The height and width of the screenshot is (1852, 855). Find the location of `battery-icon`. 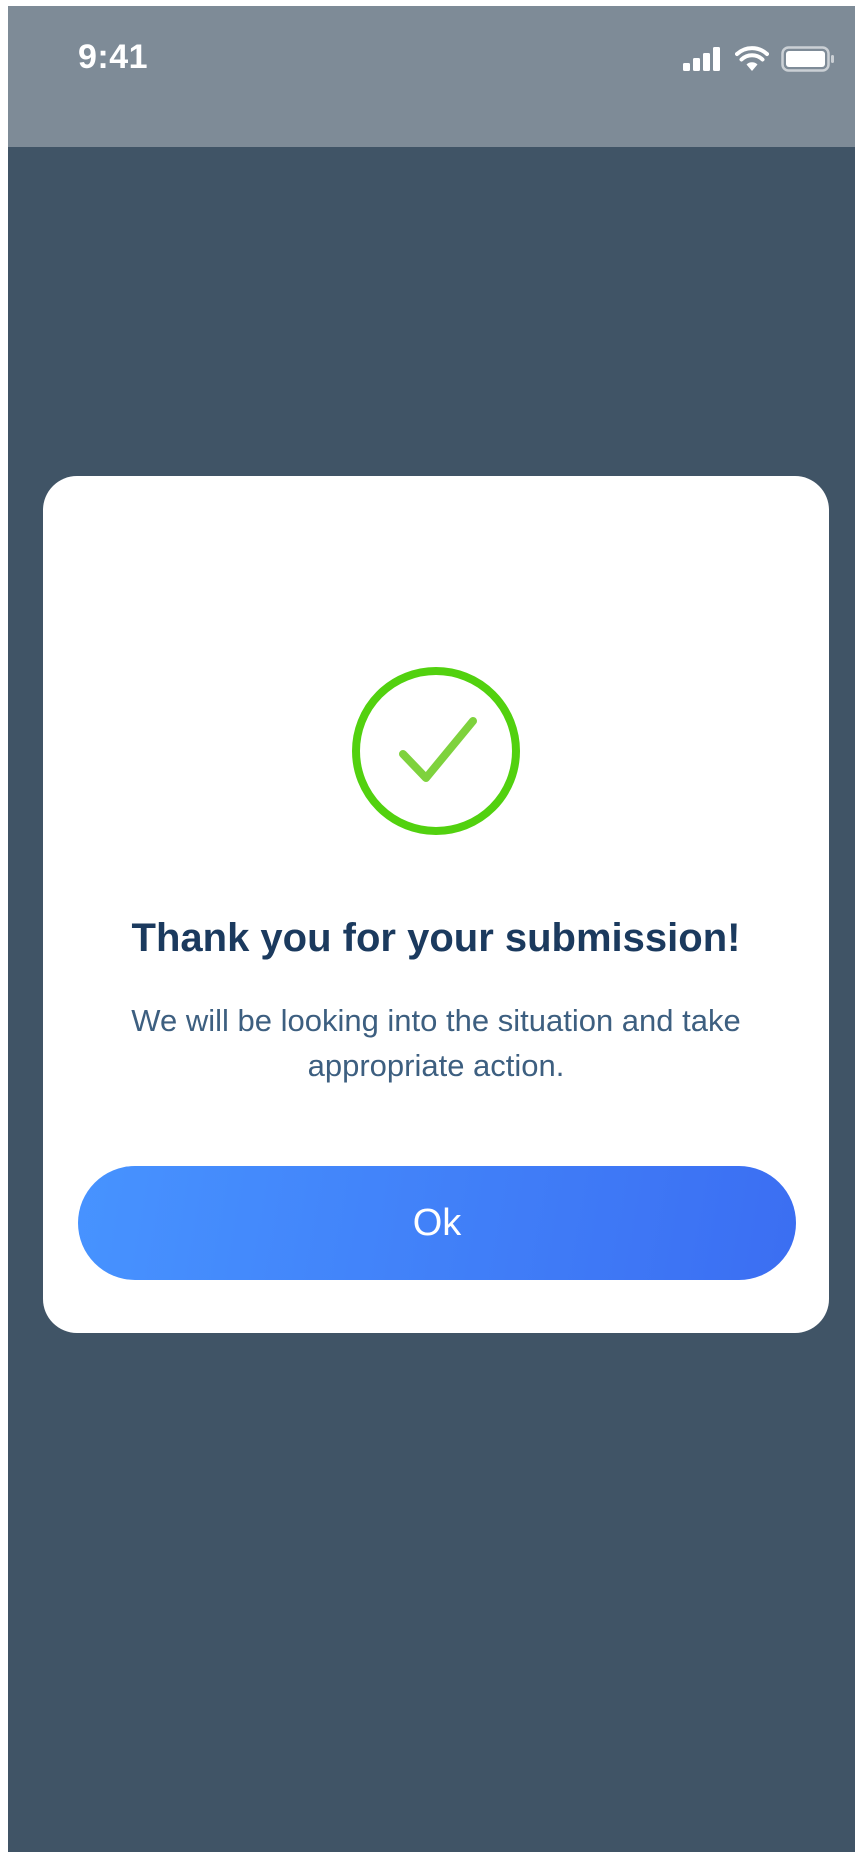

battery-icon is located at coordinates (807, 59).